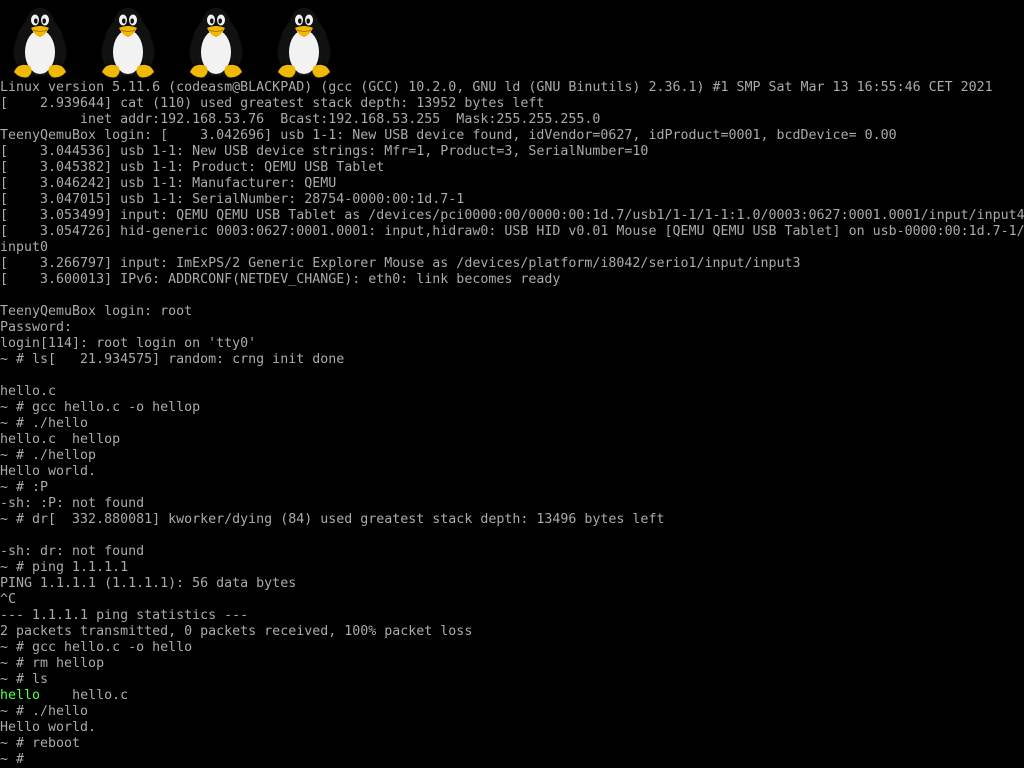 The width and height of the screenshot is (1024, 768). I want to click on terminal-line: ~ # :P, so click(24, 487).